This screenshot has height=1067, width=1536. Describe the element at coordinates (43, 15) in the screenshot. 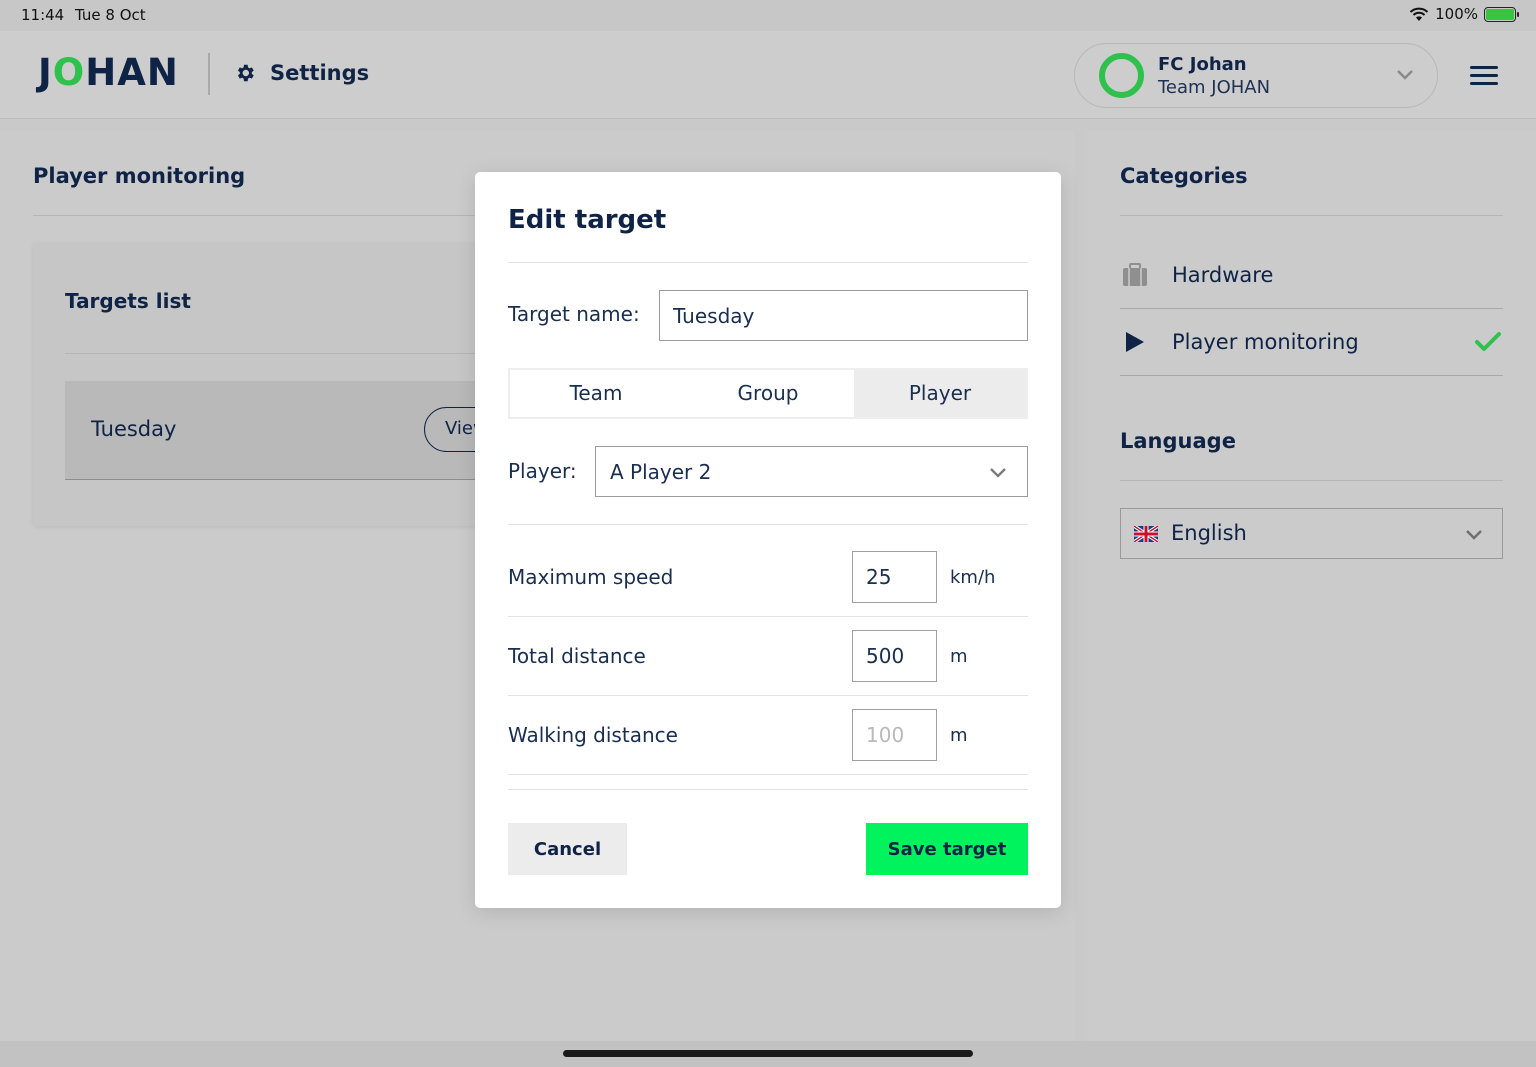

I see `status-time: 11:44` at that location.